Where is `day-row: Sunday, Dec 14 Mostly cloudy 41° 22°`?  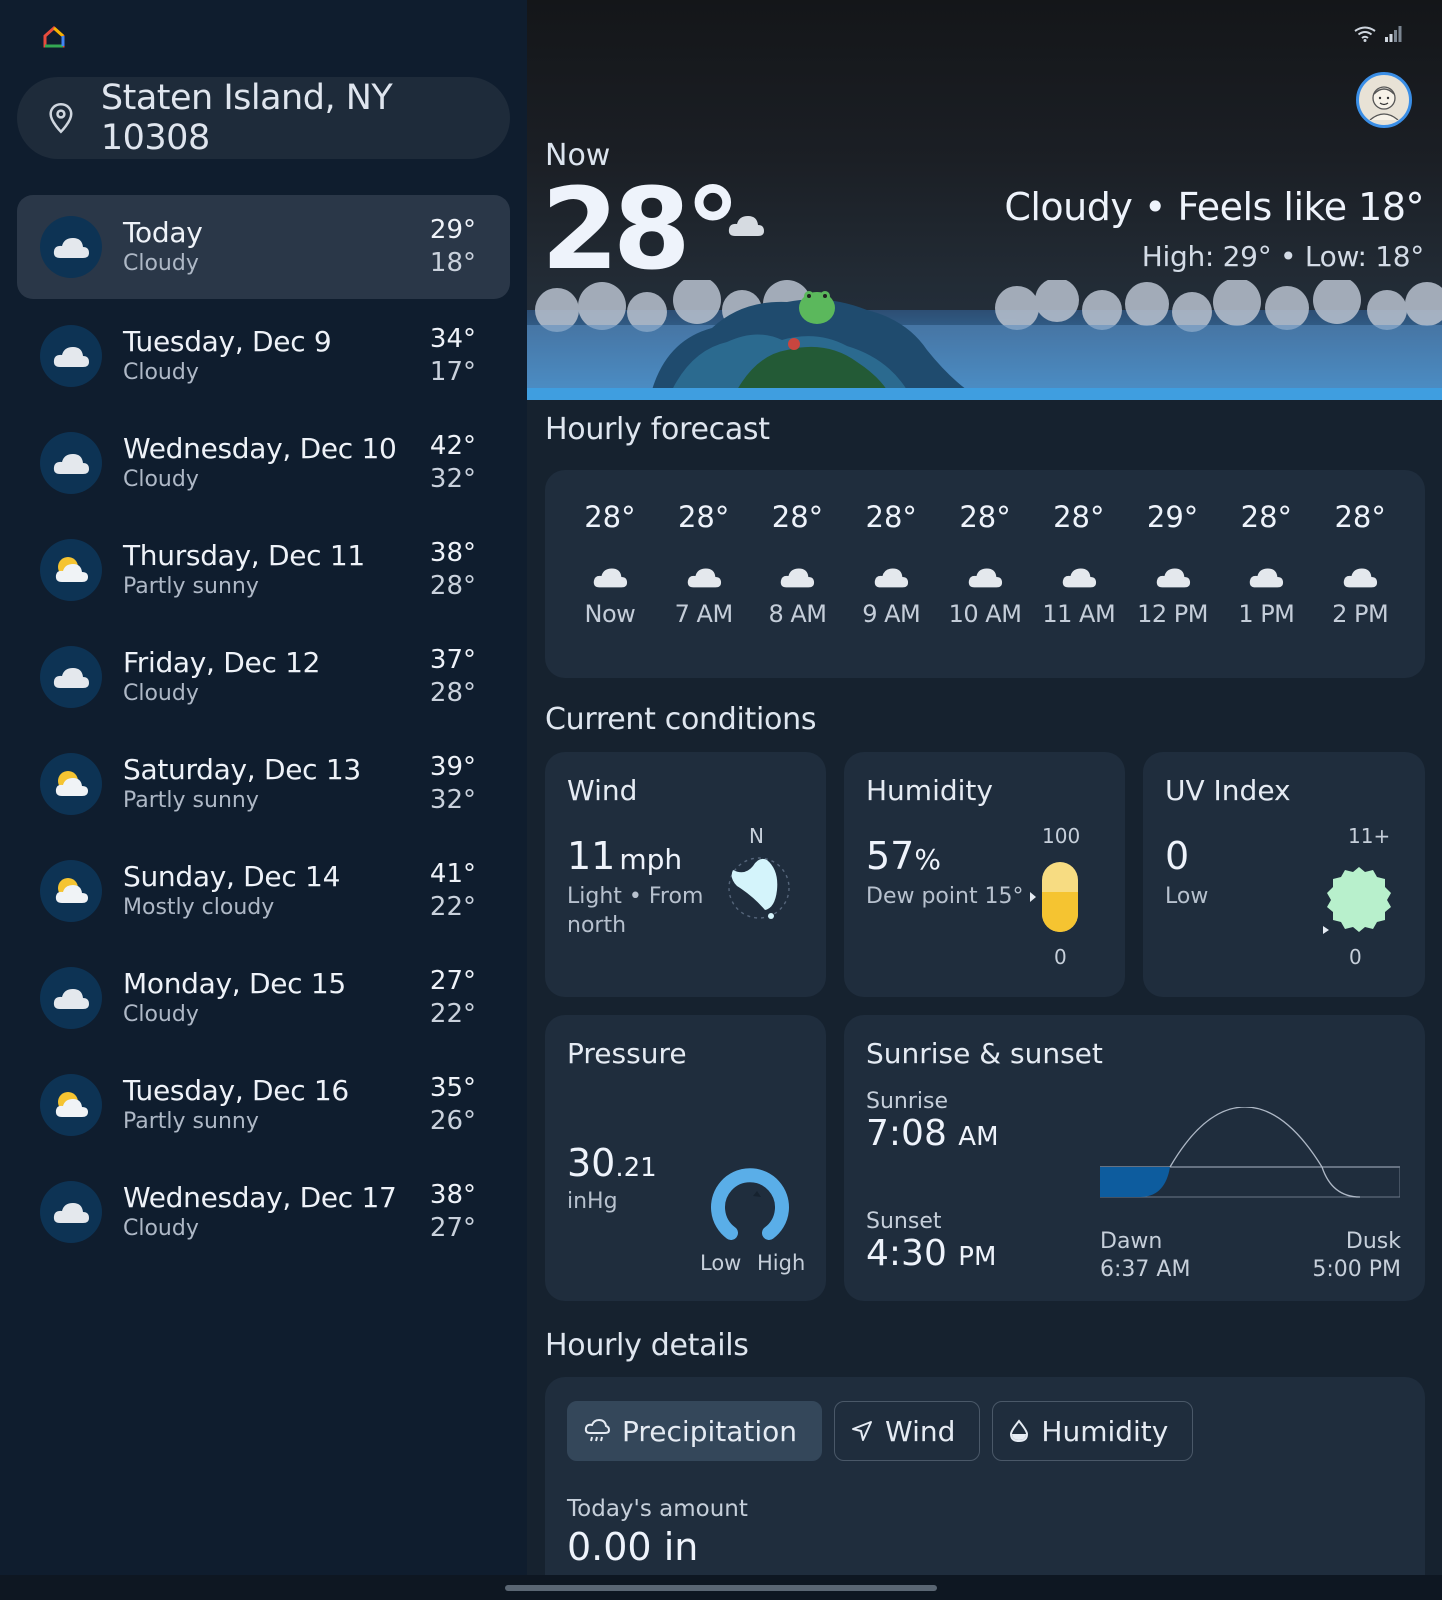
day-row: Sunday, Dec 14 Mostly cloudy 41° 22° is located at coordinates (263, 890).